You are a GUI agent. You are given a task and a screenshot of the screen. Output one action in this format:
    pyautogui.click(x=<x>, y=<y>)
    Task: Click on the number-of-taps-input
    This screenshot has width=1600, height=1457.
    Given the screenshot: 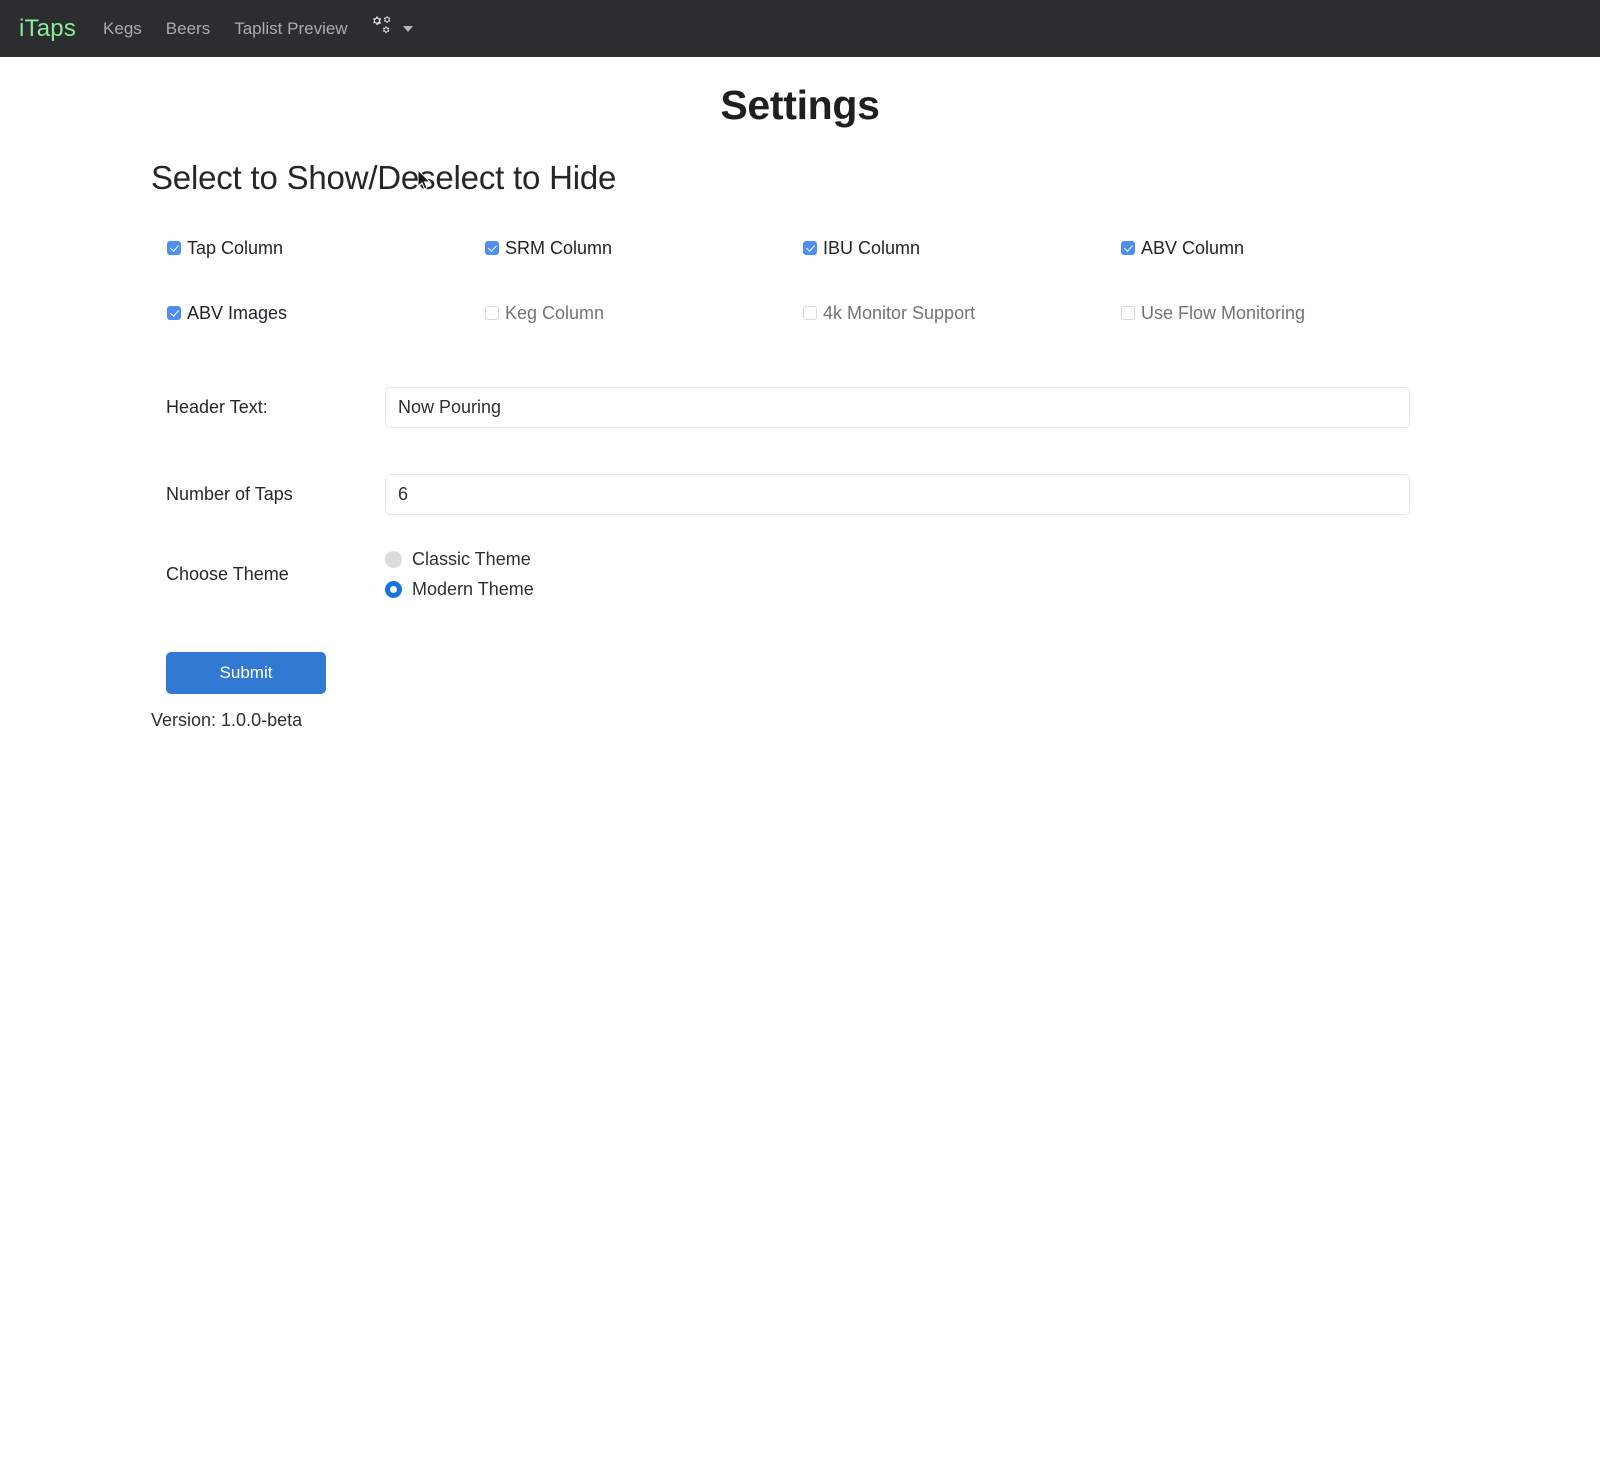 What is the action you would take?
    pyautogui.click(x=897, y=494)
    